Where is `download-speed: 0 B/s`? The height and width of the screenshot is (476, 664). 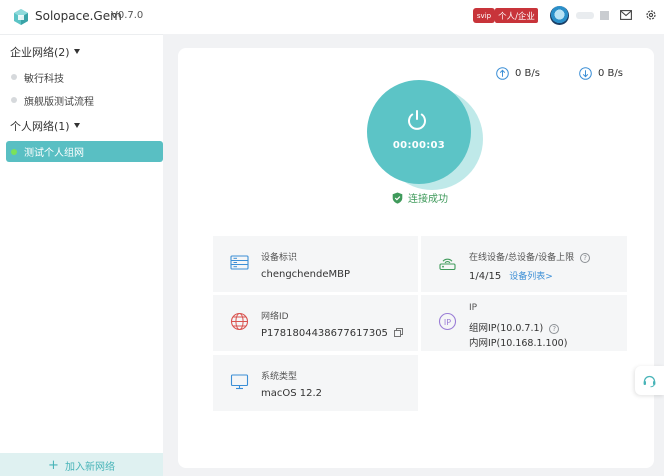
download-speed: 0 B/s is located at coordinates (601, 73).